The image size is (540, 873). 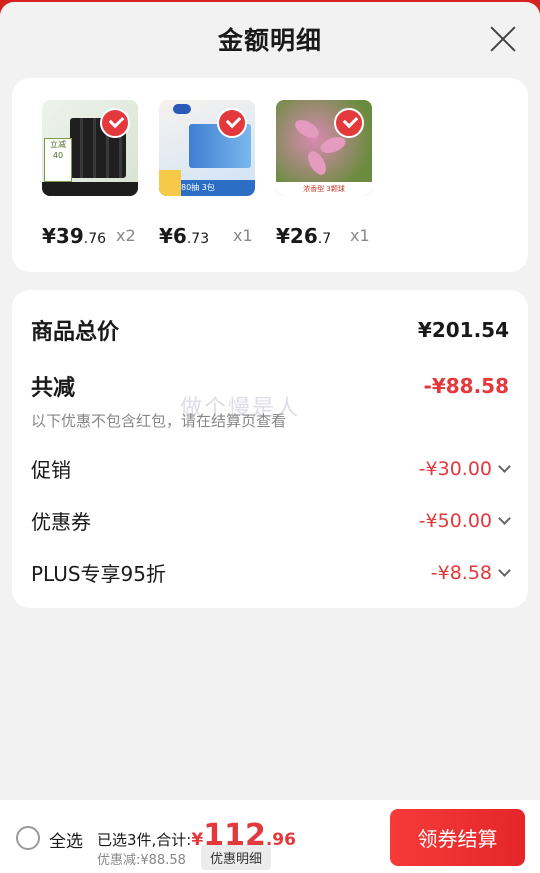 What do you see at coordinates (466, 386) in the screenshot?
I see `total-reduce-amount: -¥88.58` at bounding box center [466, 386].